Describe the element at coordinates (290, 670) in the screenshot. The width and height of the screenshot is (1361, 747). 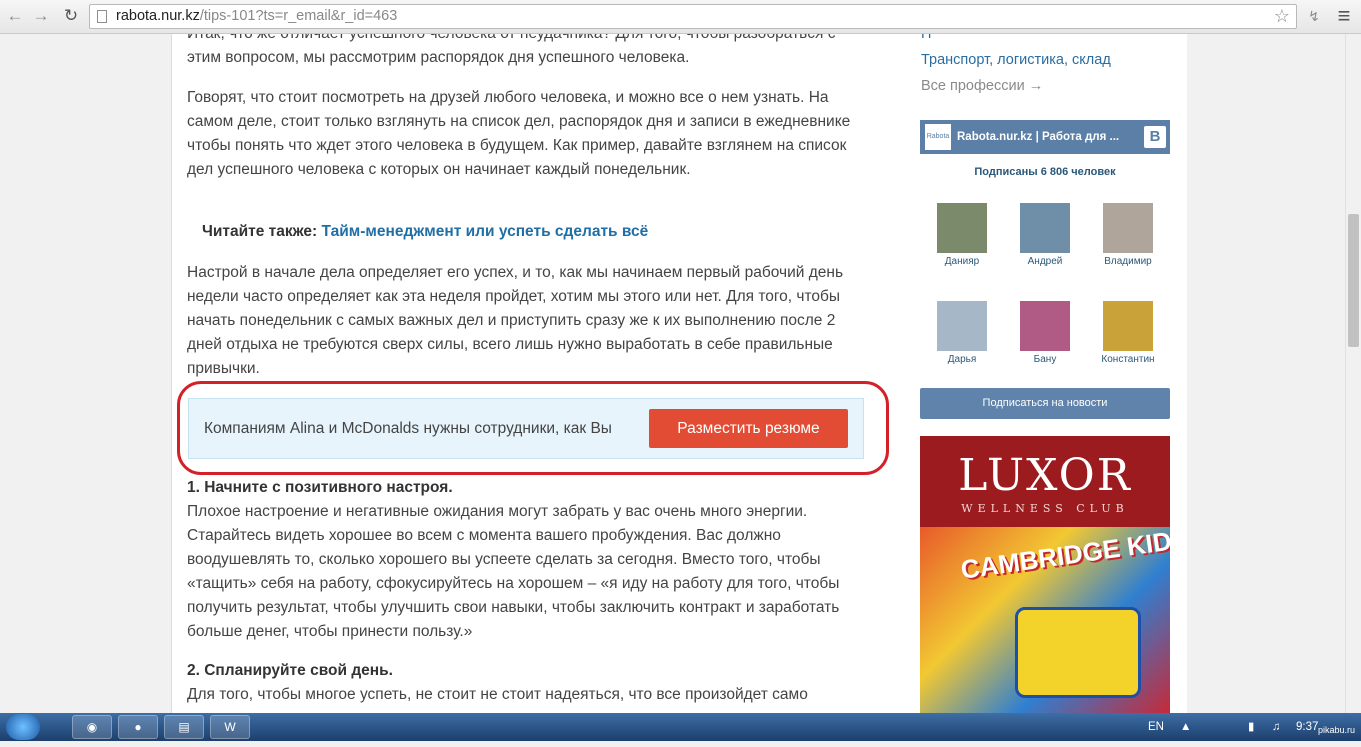
I see `section-heading-2: 2. Спланируйте свой день.` at that location.